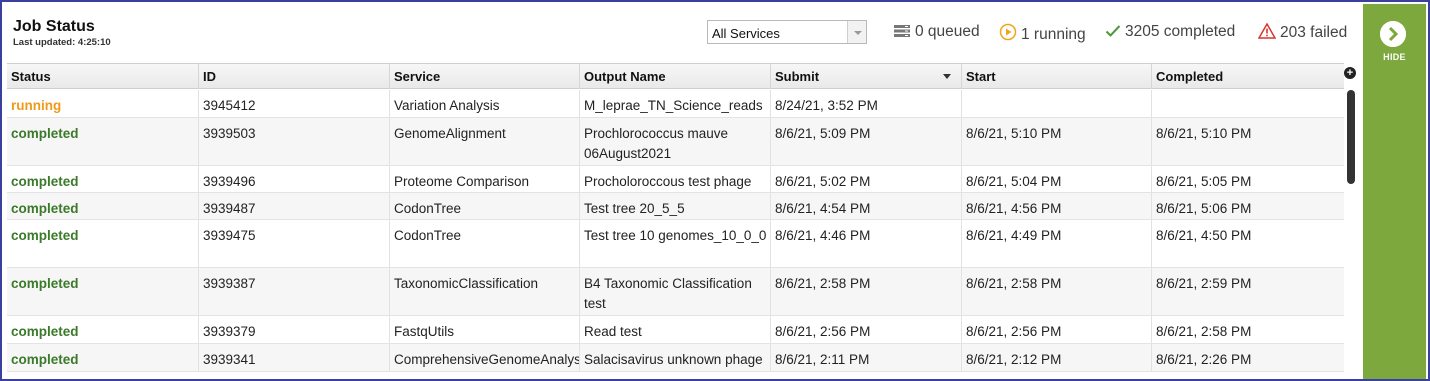  I want to click on submit-cell: 8/6/21, 2:11 PM, so click(865, 357).